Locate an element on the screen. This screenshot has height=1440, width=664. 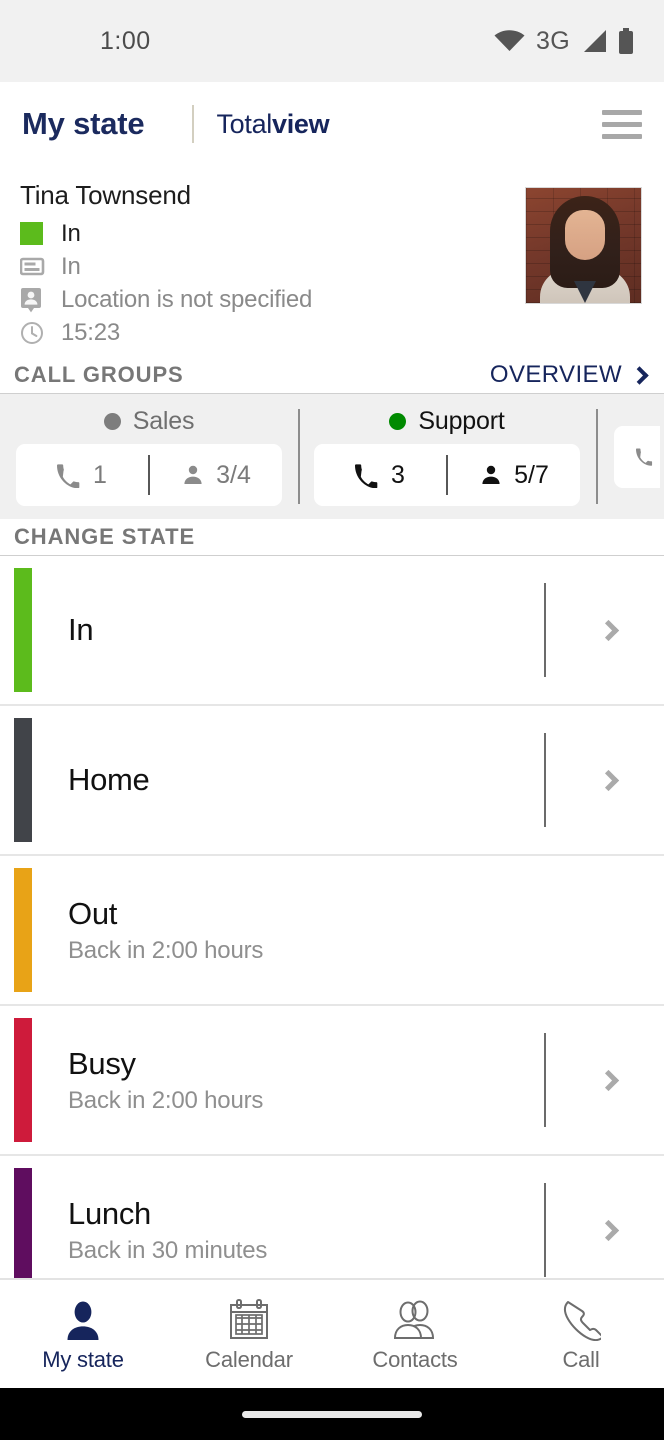
agent-count-cell: 3/4 is located at coordinates (216, 475).